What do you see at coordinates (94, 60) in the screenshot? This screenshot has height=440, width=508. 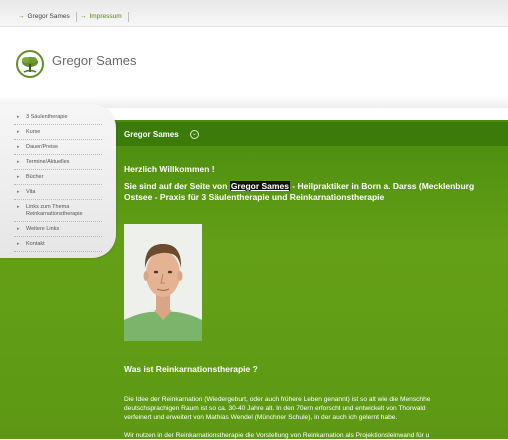 I see `brand-title: Gregor Sames` at bounding box center [94, 60].